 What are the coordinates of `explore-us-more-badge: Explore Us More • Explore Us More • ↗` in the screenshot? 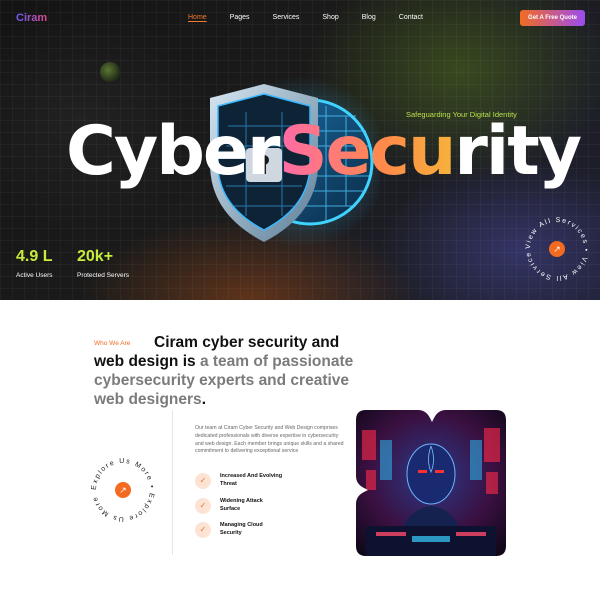 It's located at (123, 490).